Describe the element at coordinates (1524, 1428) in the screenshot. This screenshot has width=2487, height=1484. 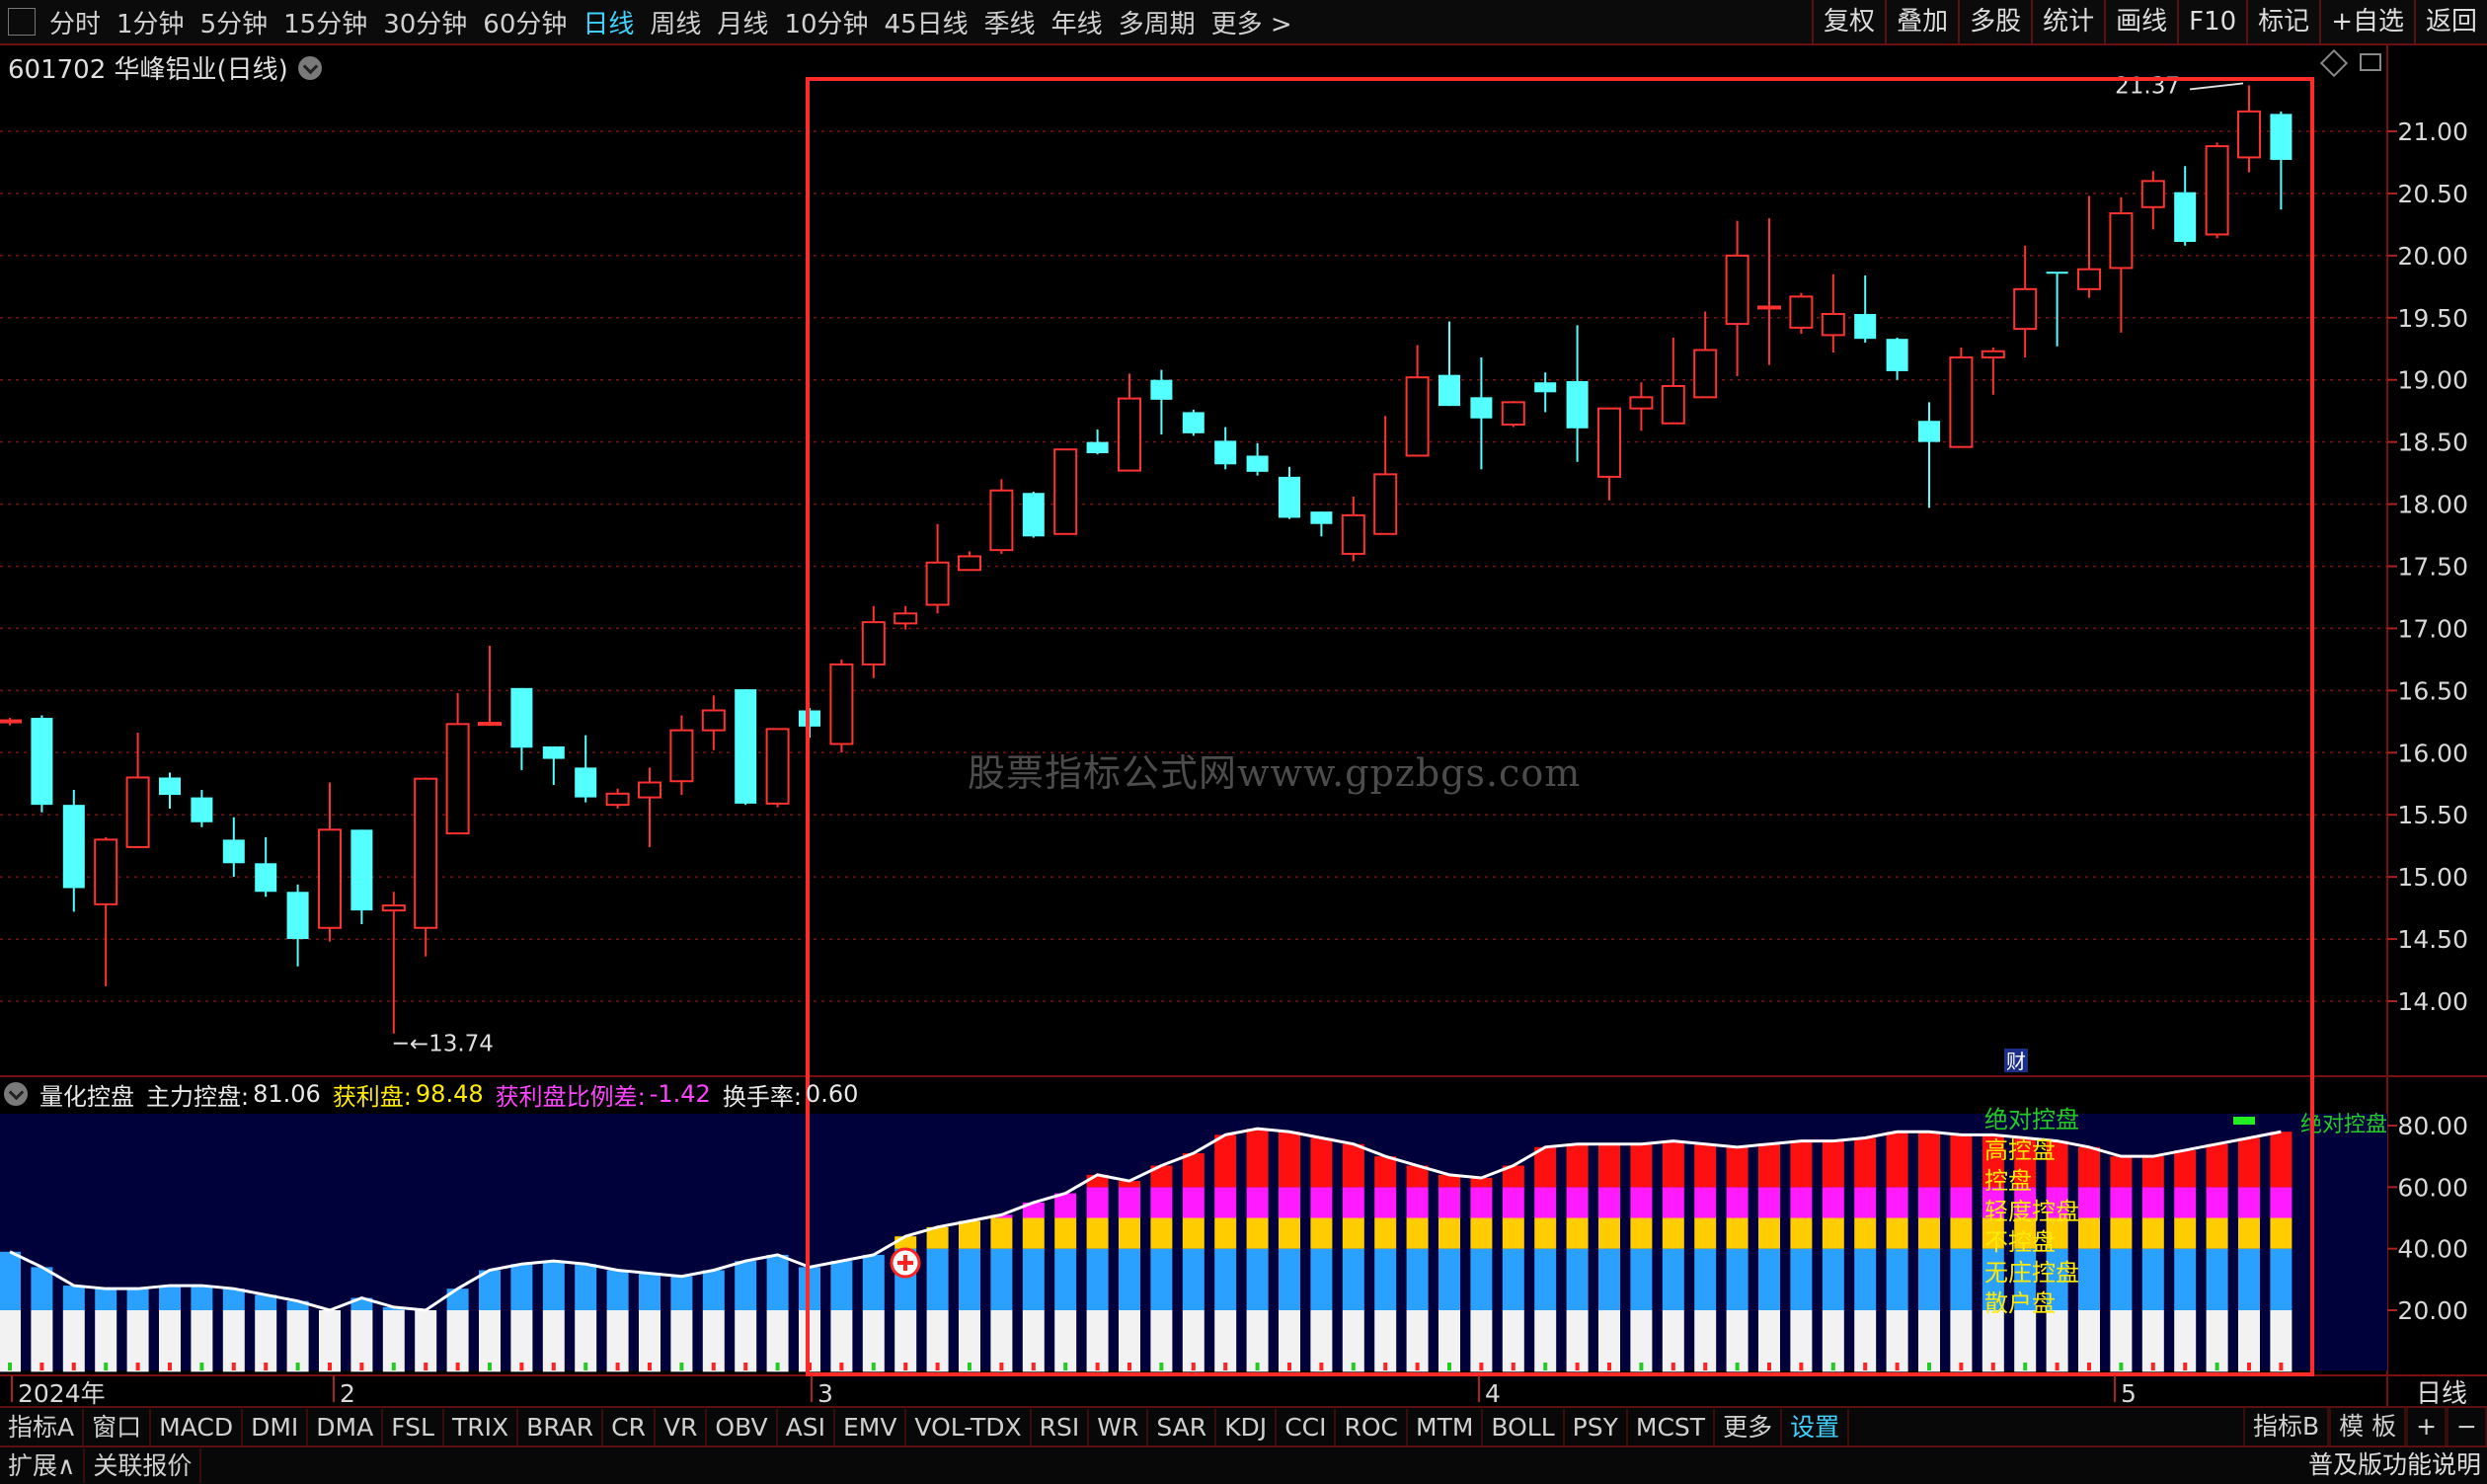
I see `indicator-tab-21: BOLL` at that location.